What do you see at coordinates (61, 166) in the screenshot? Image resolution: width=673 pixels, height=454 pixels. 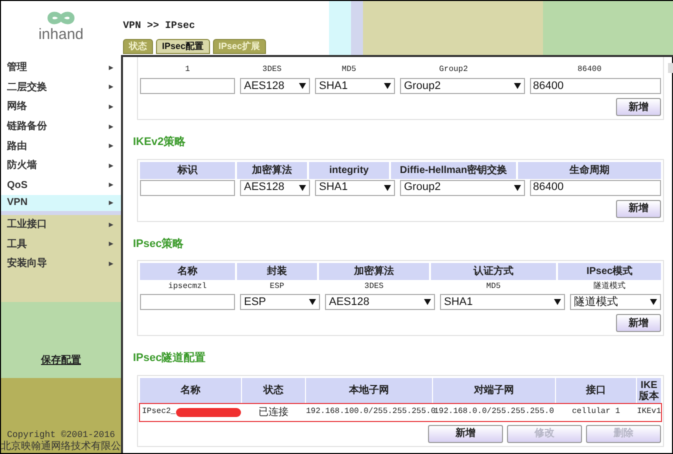 I see `sidebar-item: 防火墙 ▸` at bounding box center [61, 166].